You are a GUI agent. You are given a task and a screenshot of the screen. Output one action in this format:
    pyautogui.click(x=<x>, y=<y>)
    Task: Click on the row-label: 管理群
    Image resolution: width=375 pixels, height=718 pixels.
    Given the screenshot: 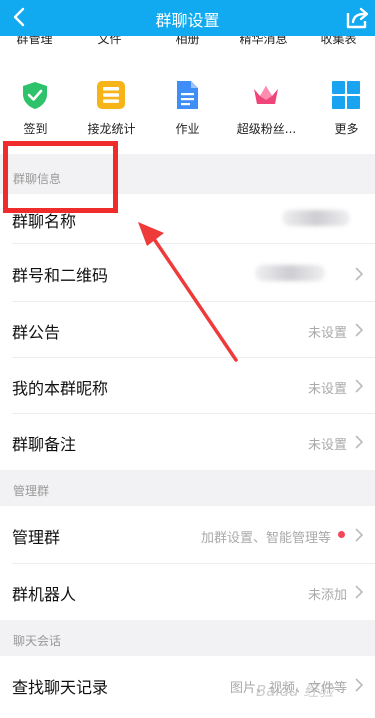 What is the action you would take?
    pyautogui.click(x=36, y=537)
    